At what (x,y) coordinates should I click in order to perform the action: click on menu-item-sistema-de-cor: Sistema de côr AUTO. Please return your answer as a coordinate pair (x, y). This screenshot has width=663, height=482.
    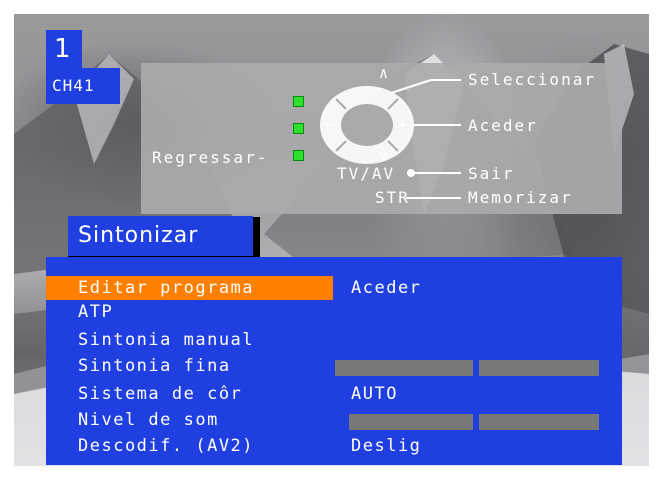
    Looking at the image, I should click on (334, 394).